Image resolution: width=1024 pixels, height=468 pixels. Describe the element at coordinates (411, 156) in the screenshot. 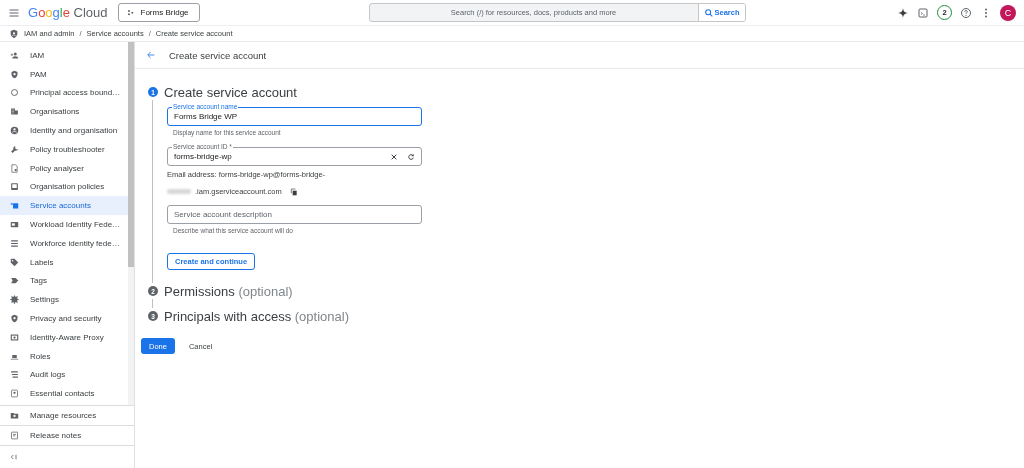

I see `refresh-icon` at that location.